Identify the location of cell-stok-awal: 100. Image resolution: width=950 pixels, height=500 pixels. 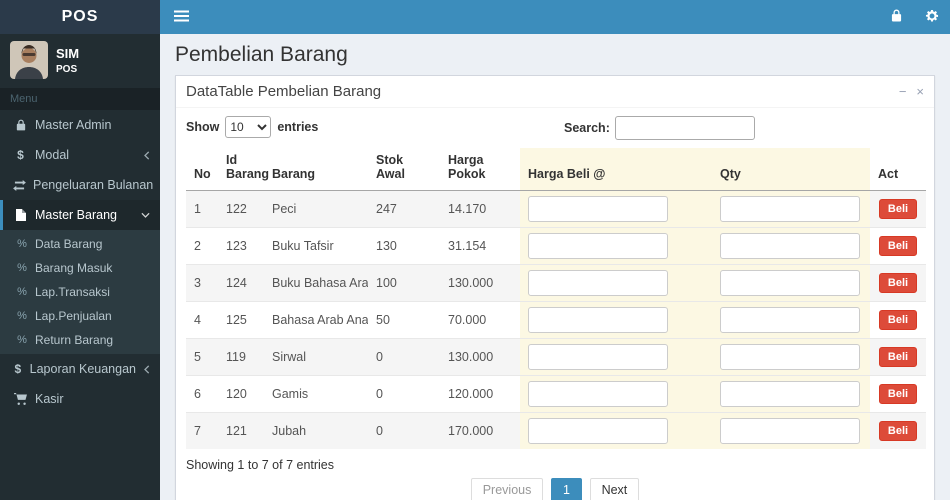
(404, 283).